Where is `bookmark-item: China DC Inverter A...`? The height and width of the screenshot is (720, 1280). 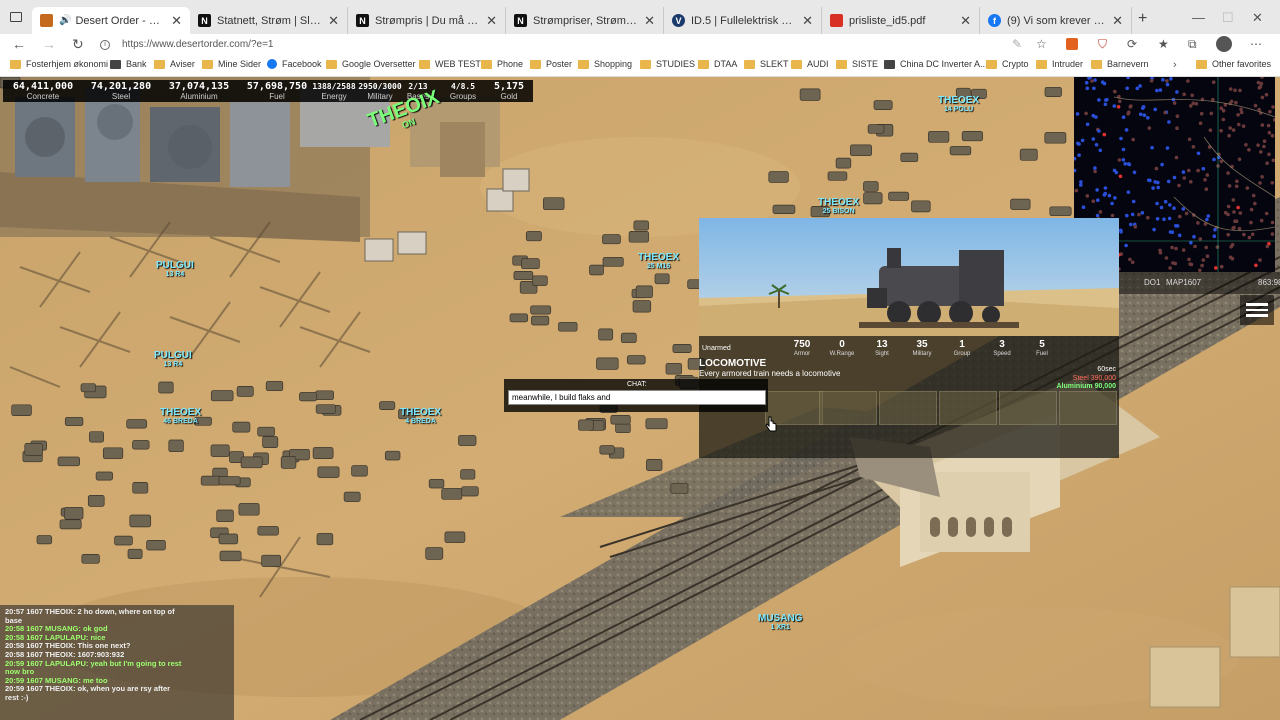
bookmark-item: China DC Inverter A... is located at coordinates (936, 64).